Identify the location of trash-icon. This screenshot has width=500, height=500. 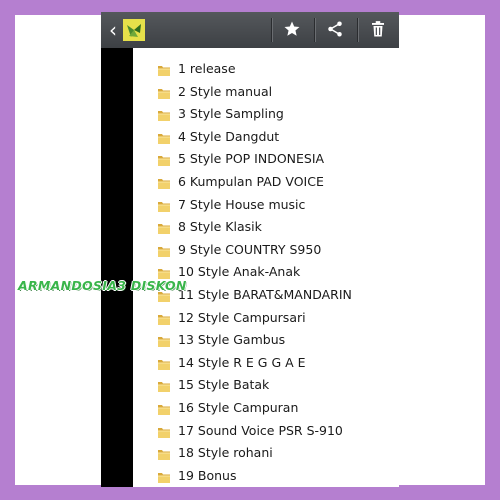
(378, 30).